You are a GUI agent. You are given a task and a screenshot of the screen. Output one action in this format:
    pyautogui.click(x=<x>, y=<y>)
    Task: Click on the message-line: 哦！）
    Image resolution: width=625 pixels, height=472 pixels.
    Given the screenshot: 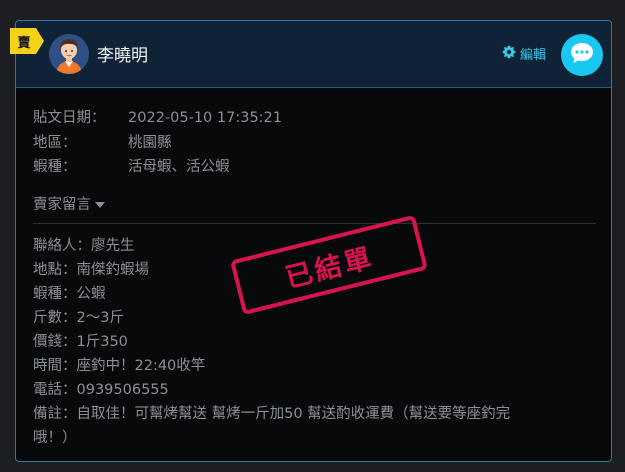 What is the action you would take?
    pyautogui.click(x=55, y=438)
    